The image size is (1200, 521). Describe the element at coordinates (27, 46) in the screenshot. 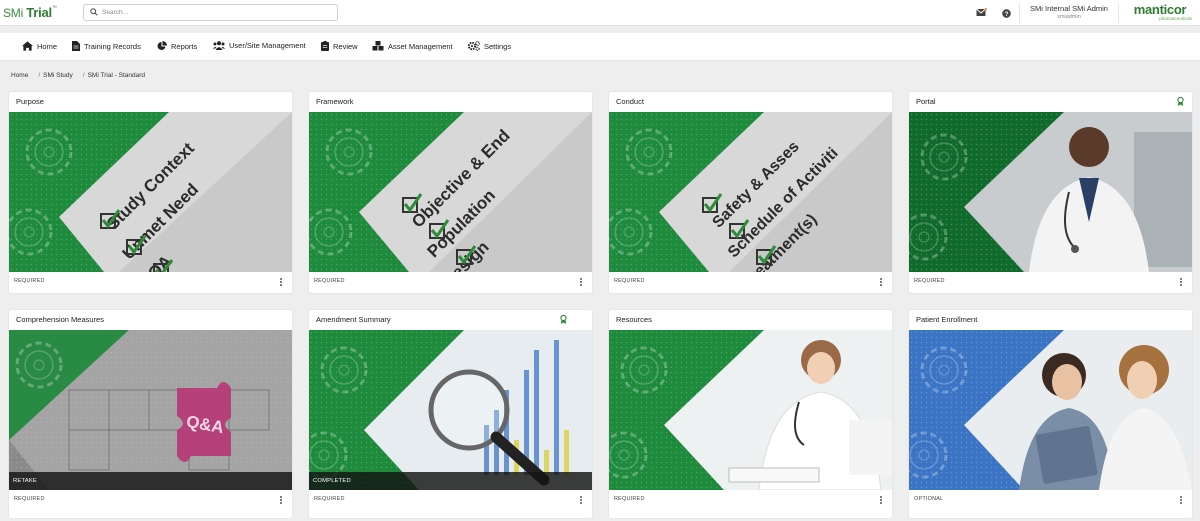

I see `home-icon` at that location.